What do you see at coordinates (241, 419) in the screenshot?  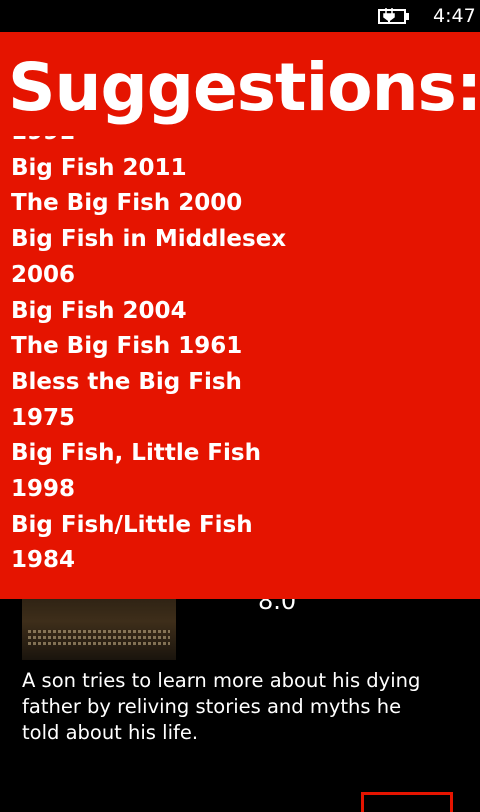 I see `suggestion-item: 1975` at bounding box center [241, 419].